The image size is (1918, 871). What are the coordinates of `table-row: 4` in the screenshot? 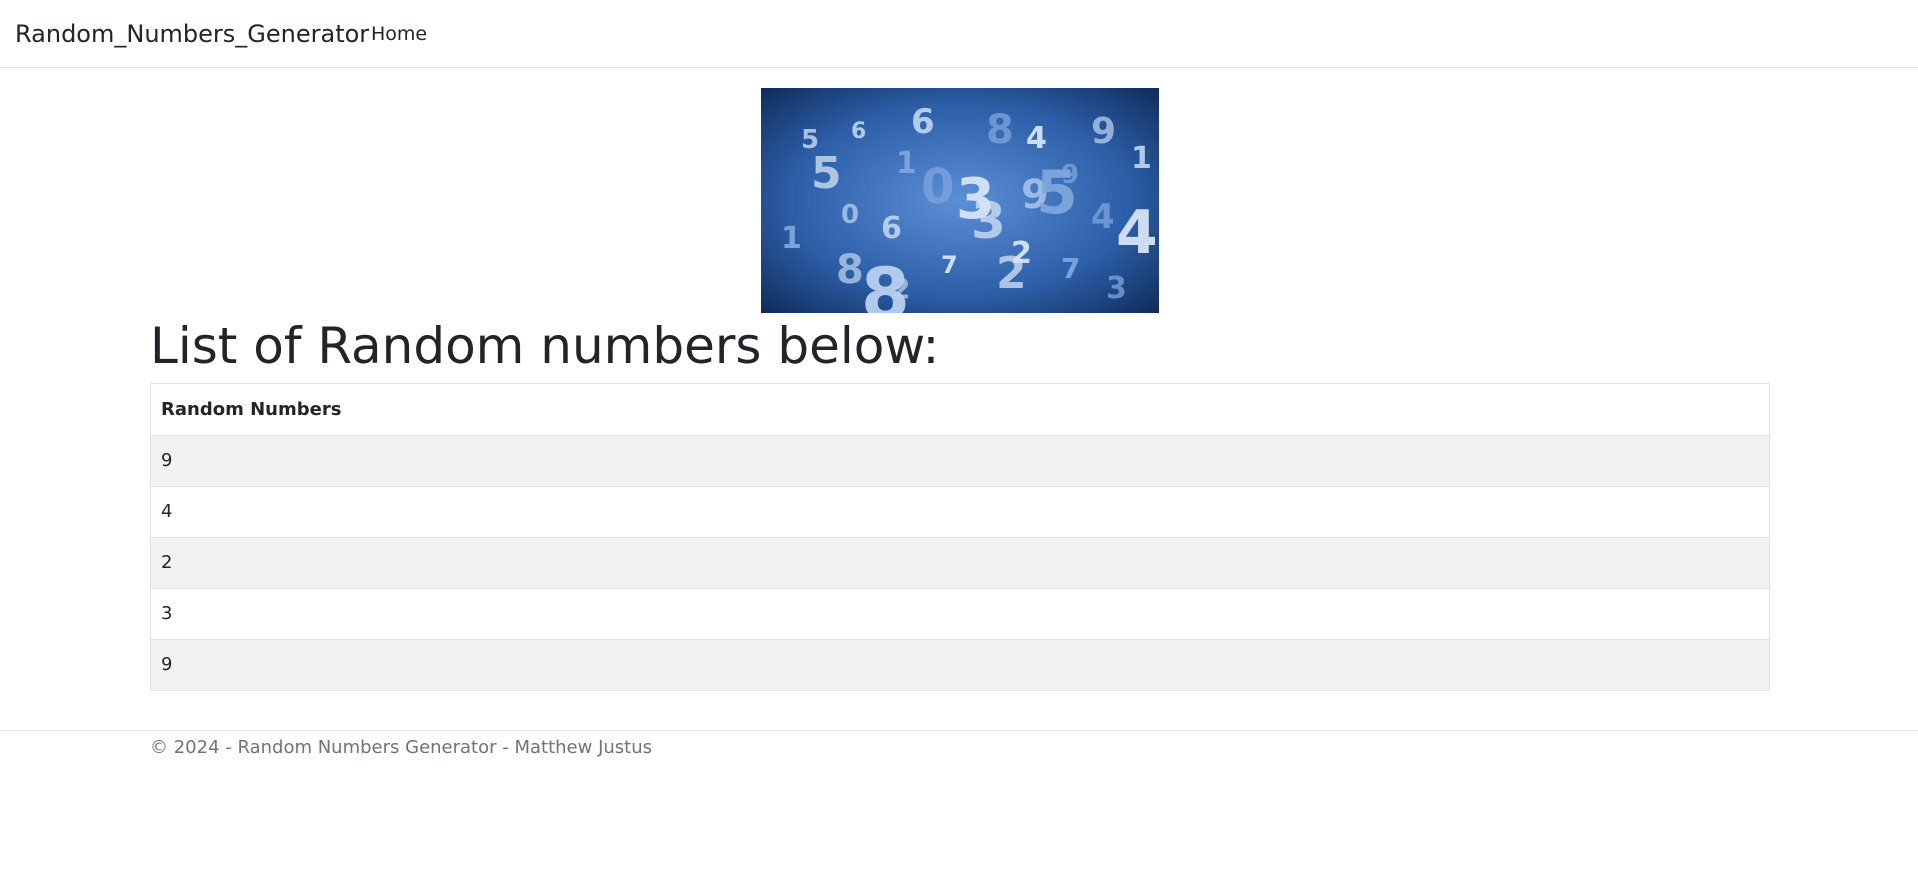 It's located at (960, 511).